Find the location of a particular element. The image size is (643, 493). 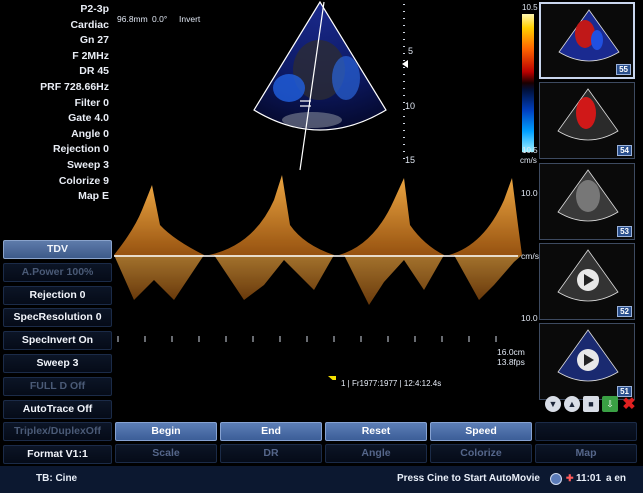

dr-button: DR is located at coordinates (271, 453).